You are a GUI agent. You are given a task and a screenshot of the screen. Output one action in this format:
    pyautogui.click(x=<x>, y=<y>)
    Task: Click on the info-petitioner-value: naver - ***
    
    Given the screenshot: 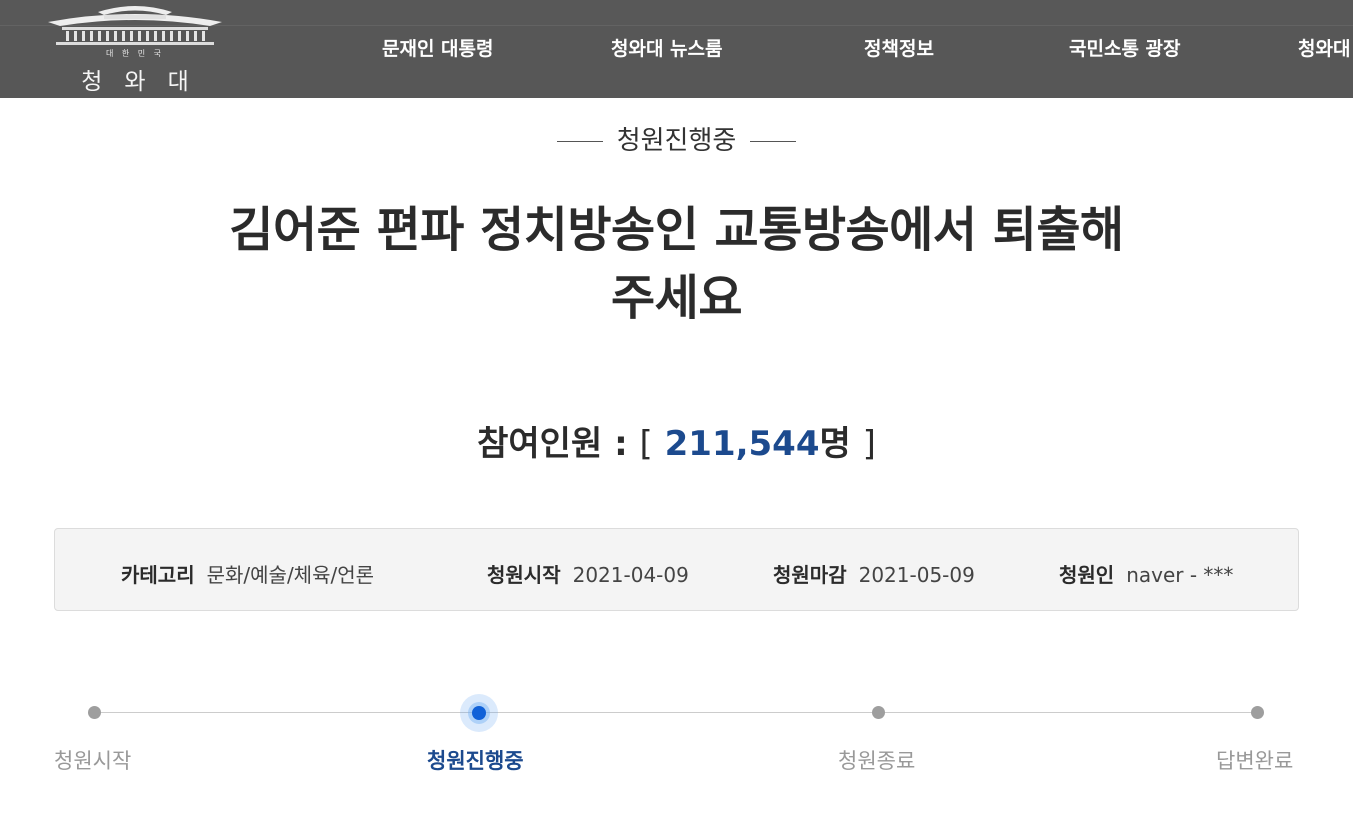 What is the action you would take?
    pyautogui.click(x=1180, y=575)
    